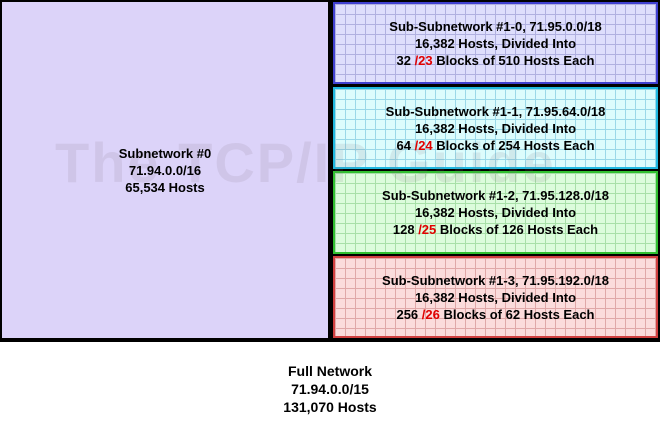  Describe the element at coordinates (515, 145) in the screenshot. I see `block-description: Blocks of 254 Hosts Each` at that location.